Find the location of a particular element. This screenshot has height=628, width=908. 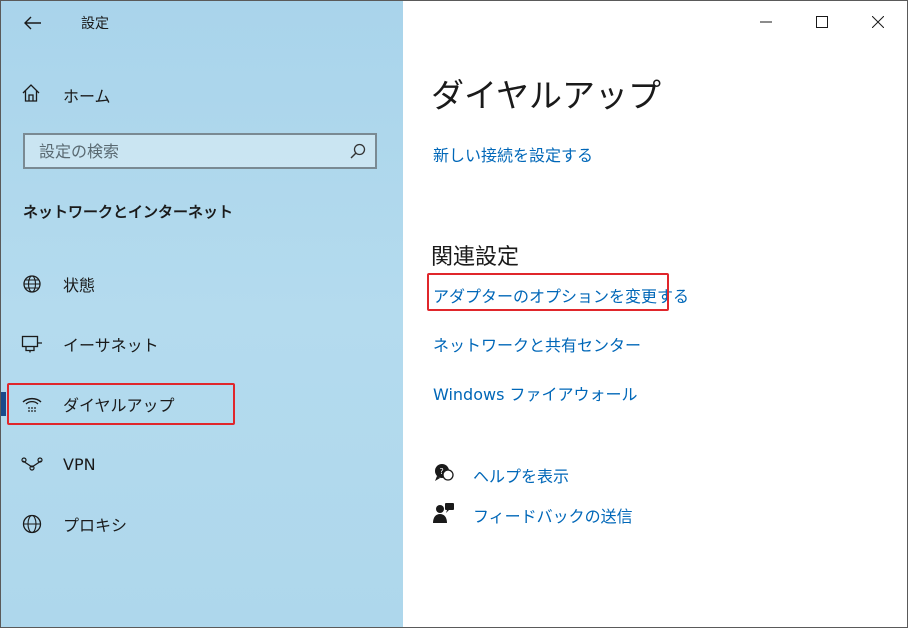

maximize-button is located at coordinates (822, 22).